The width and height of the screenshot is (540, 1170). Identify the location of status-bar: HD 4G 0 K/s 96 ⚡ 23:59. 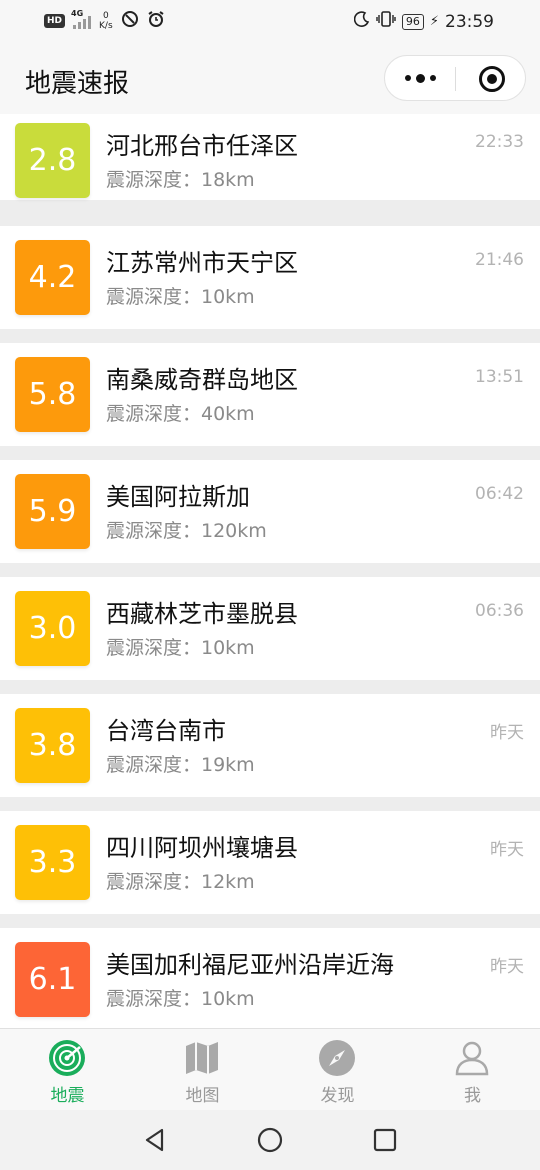
(270, 22).